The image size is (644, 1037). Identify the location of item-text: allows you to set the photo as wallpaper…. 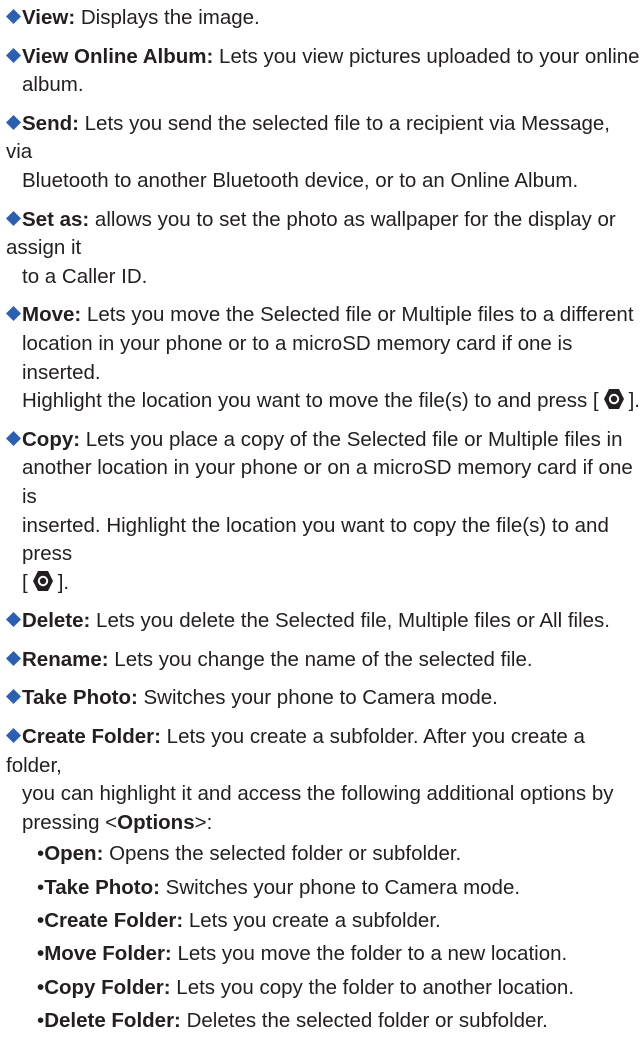
(311, 233).